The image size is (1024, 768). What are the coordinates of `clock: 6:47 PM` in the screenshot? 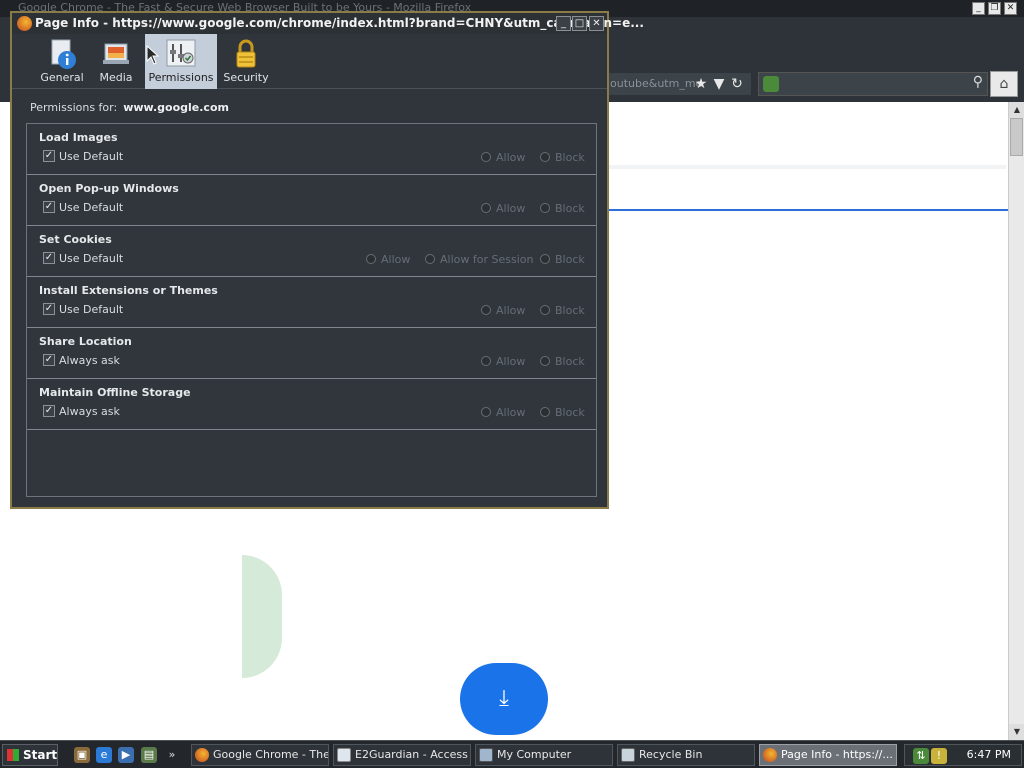 It's located at (989, 754).